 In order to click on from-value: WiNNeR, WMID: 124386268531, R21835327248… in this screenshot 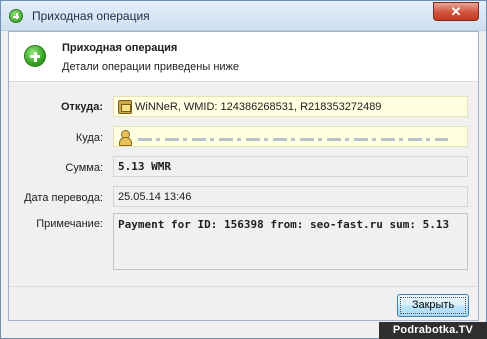, I will do `click(258, 107)`.